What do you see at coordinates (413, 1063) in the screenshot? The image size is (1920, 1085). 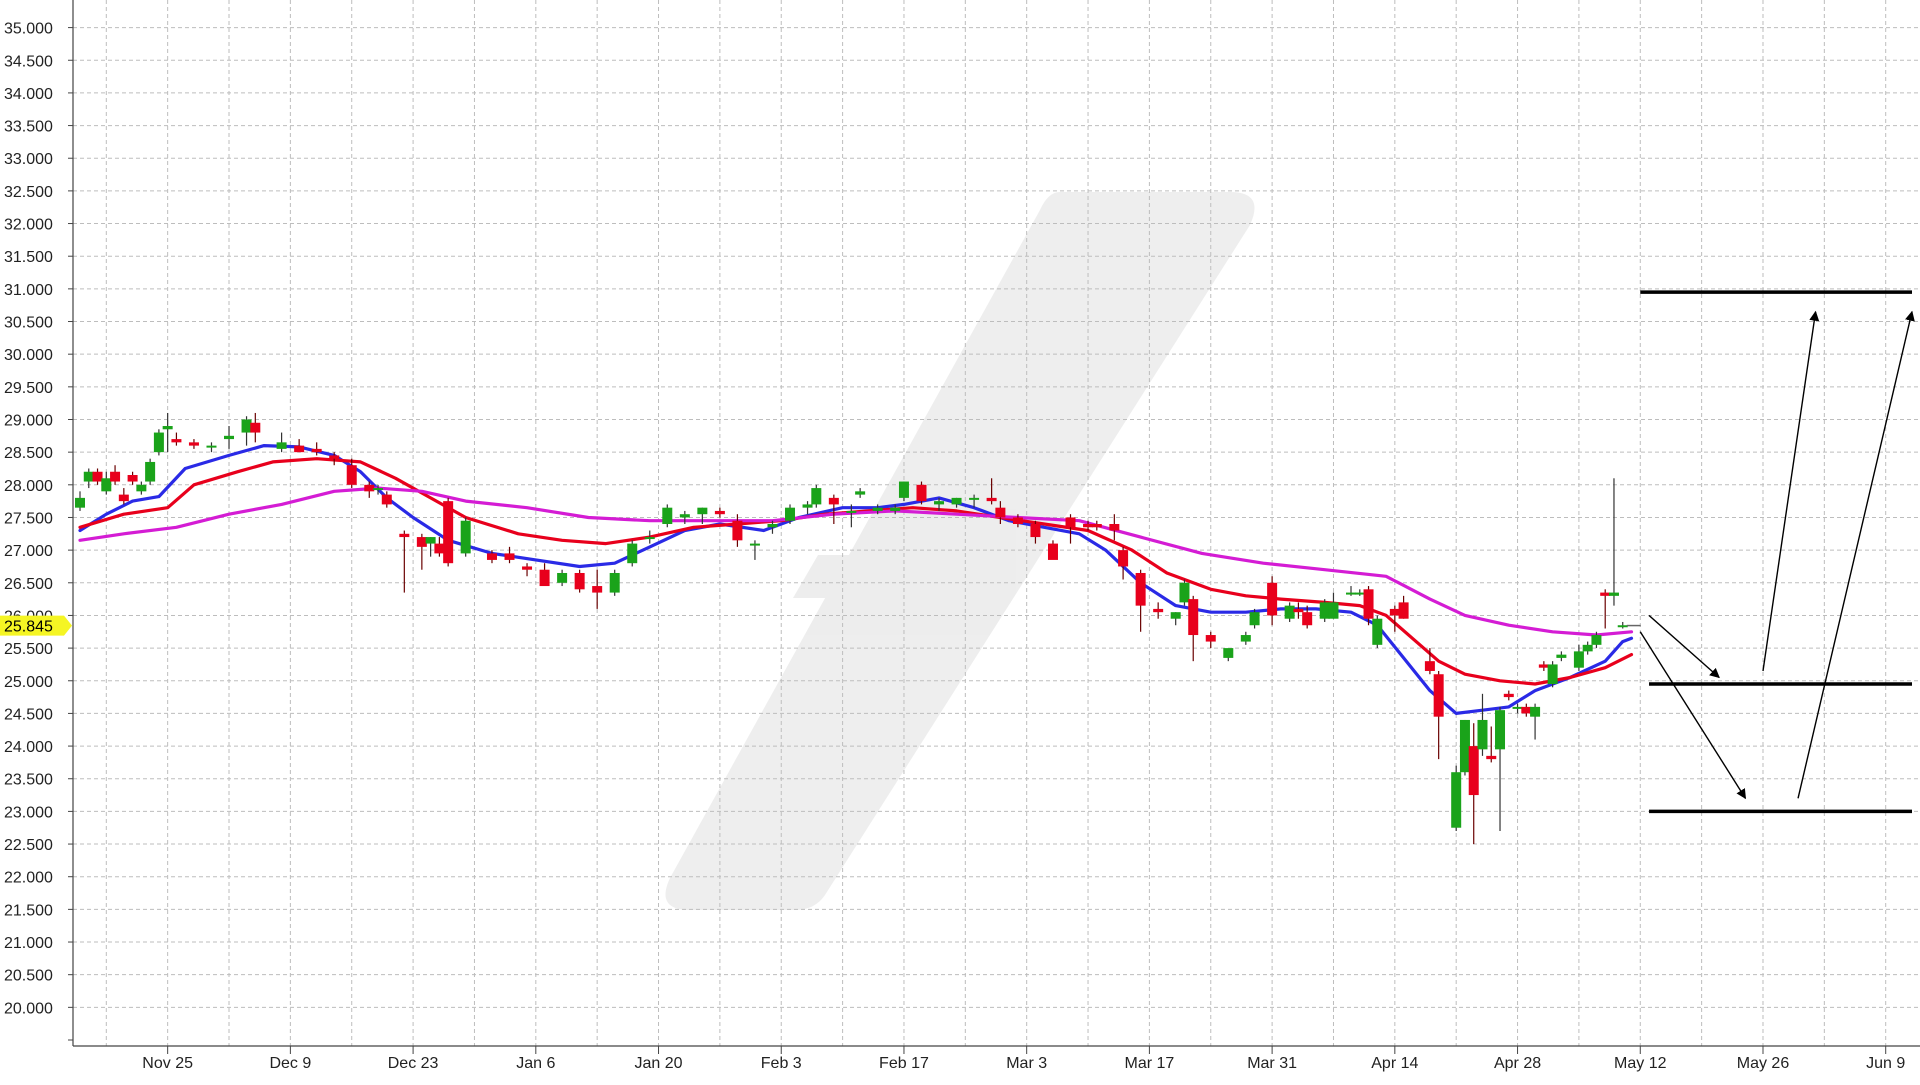 I see `x-tick-label: Dec 23` at bounding box center [413, 1063].